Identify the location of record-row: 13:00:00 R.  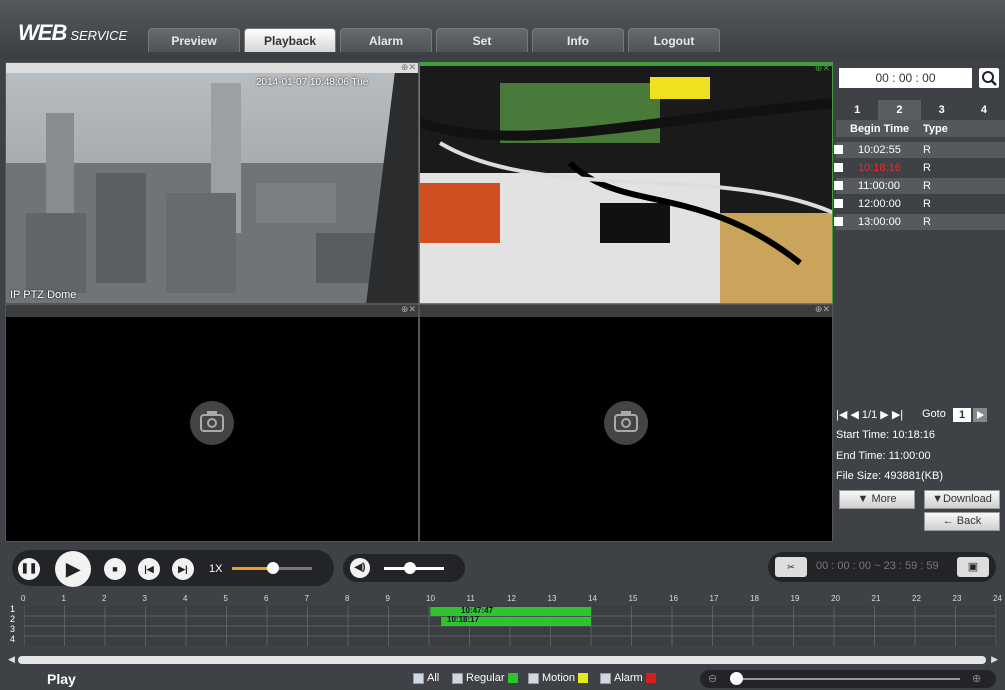
(919, 222).